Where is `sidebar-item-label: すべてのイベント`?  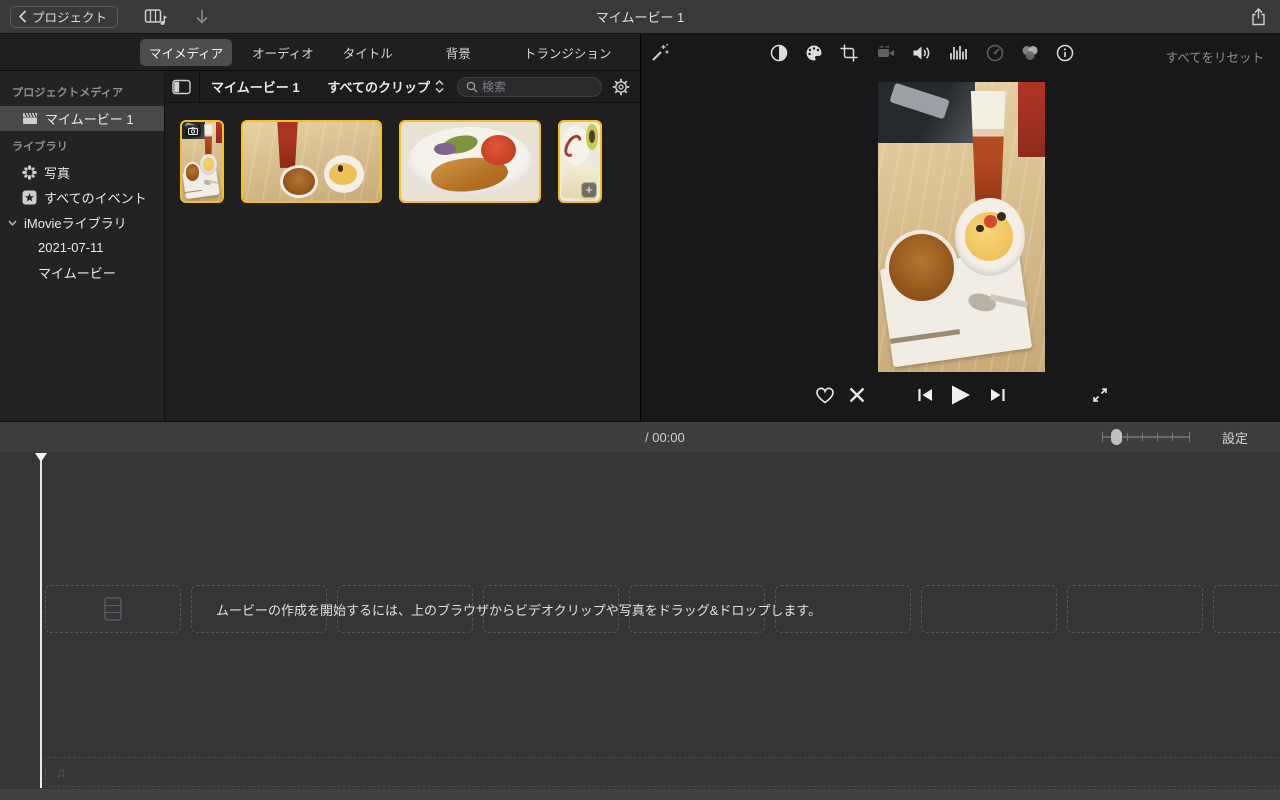 sidebar-item-label: すべてのイベント is located at coordinates (95, 198).